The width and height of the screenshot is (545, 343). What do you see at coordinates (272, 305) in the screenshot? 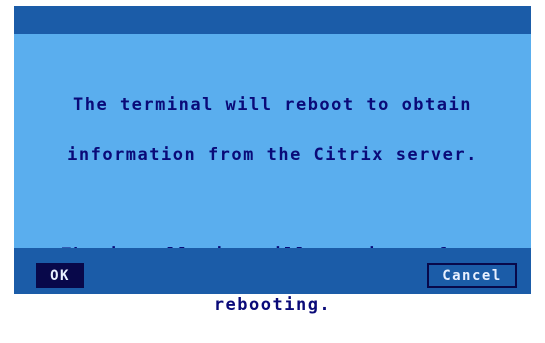
I see `message-line-4: rebooting.` at bounding box center [272, 305].